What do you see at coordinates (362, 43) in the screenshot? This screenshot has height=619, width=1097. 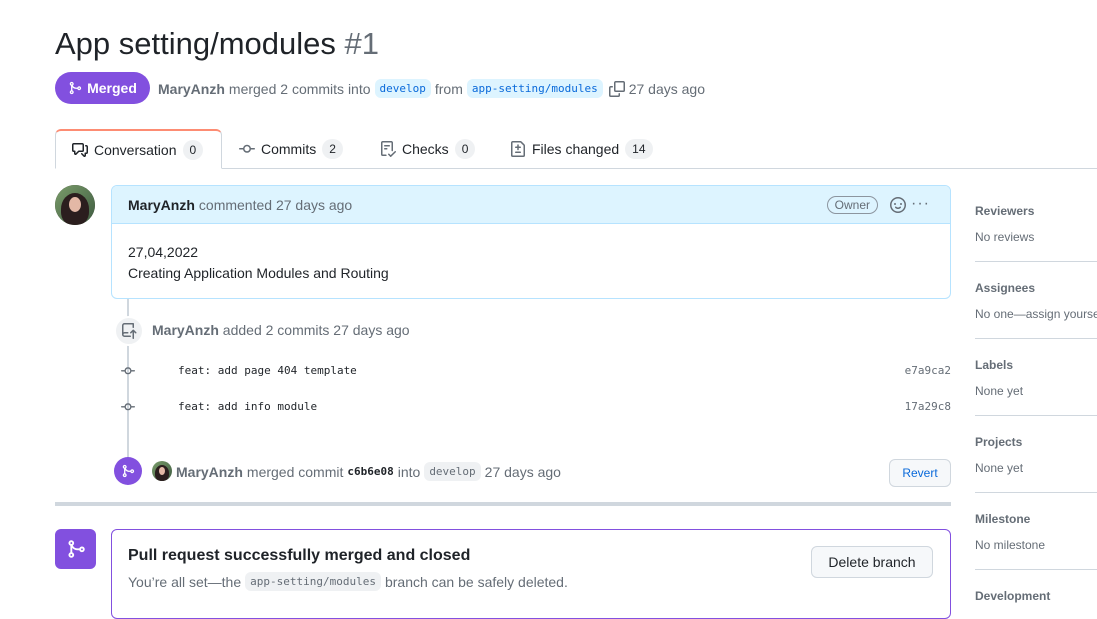 I see `pr-number: #1` at bounding box center [362, 43].